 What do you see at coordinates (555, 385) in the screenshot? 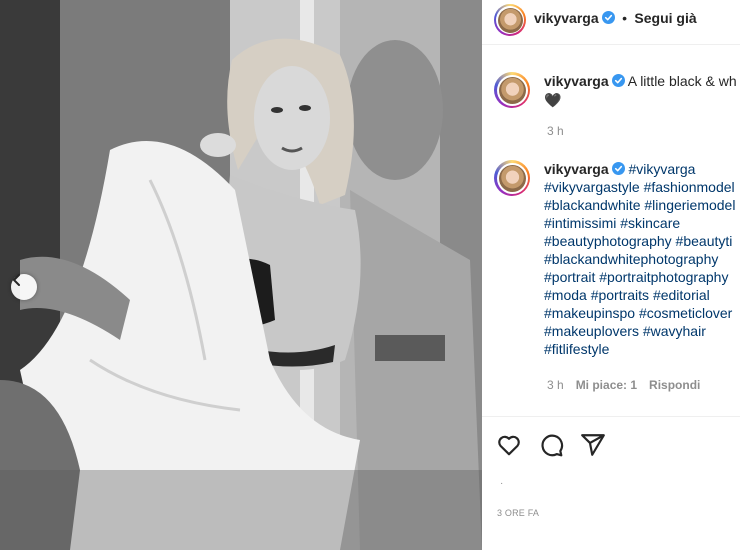
I see `comment-time: 3 h` at bounding box center [555, 385].